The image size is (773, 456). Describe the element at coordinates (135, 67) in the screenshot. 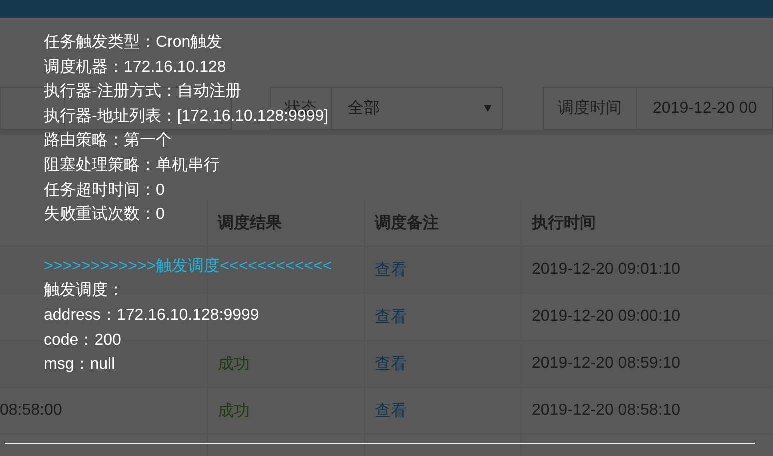

I see `tooltip-line: 调度机器：172.16.10.128` at that location.